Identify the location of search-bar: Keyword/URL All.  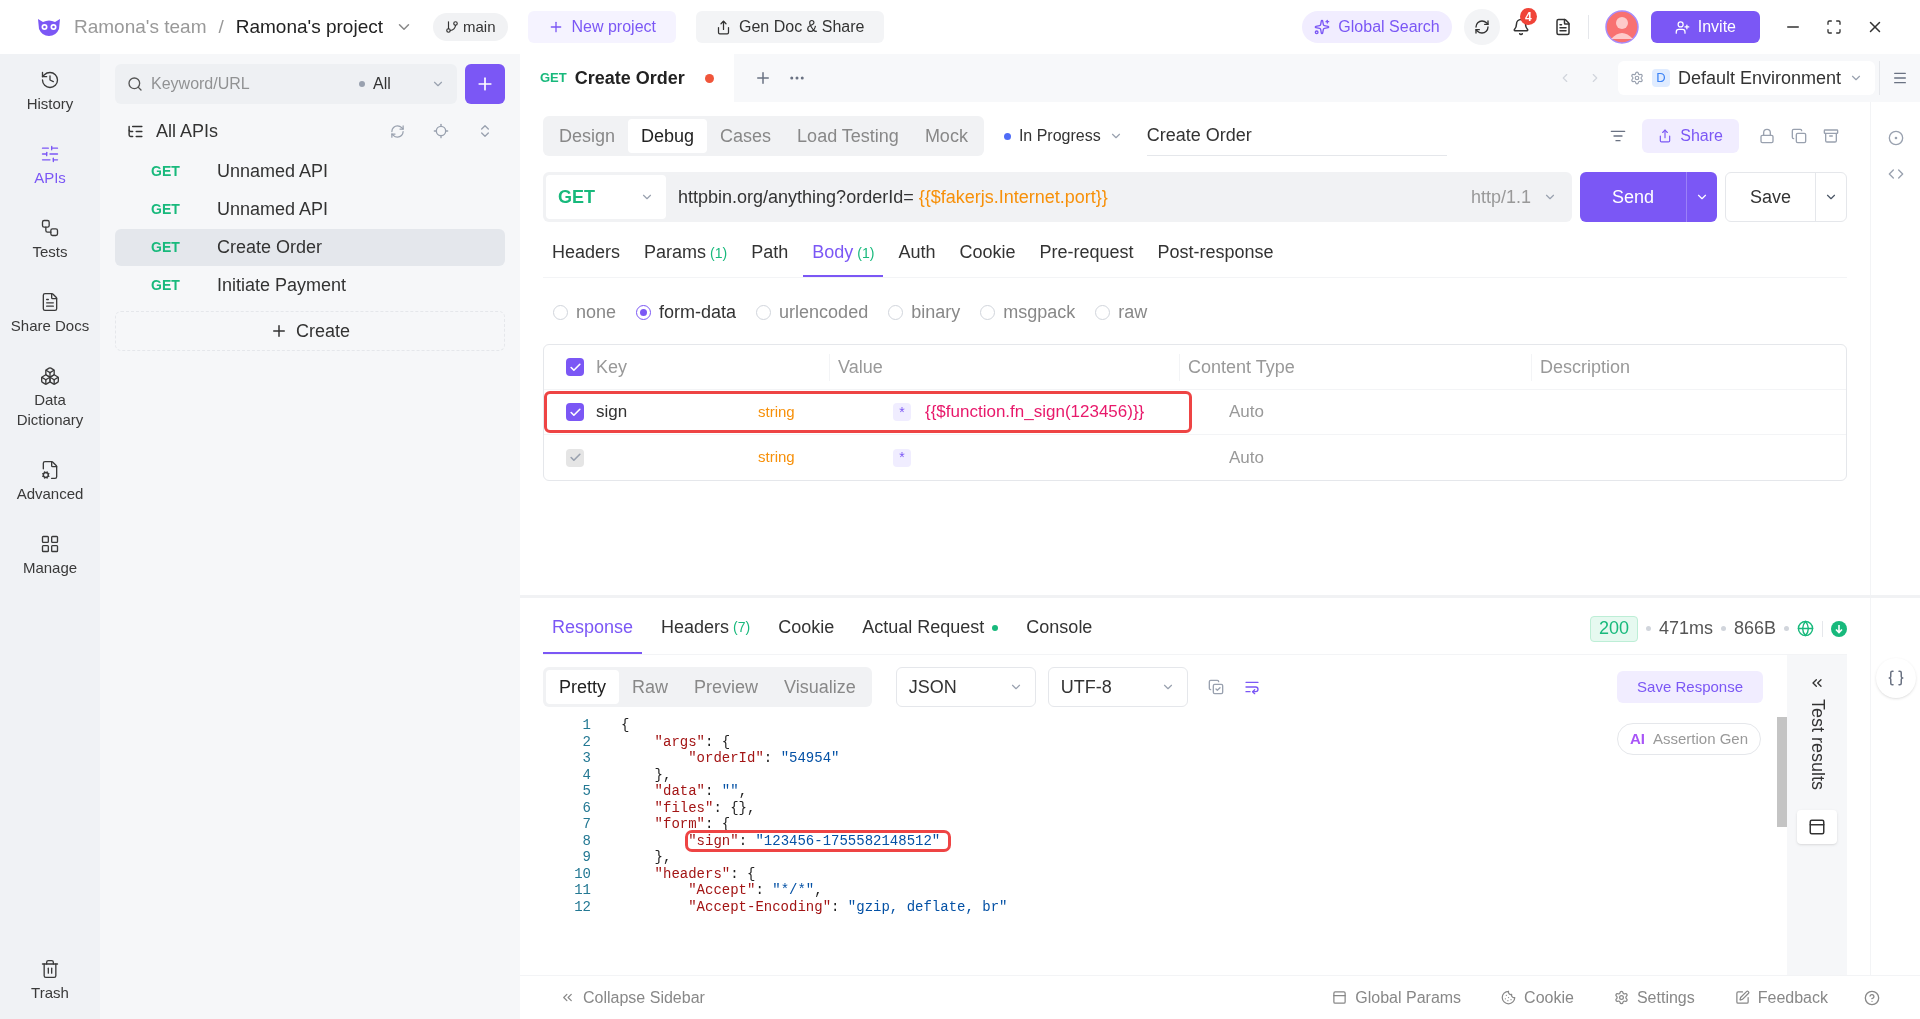
(286, 84).